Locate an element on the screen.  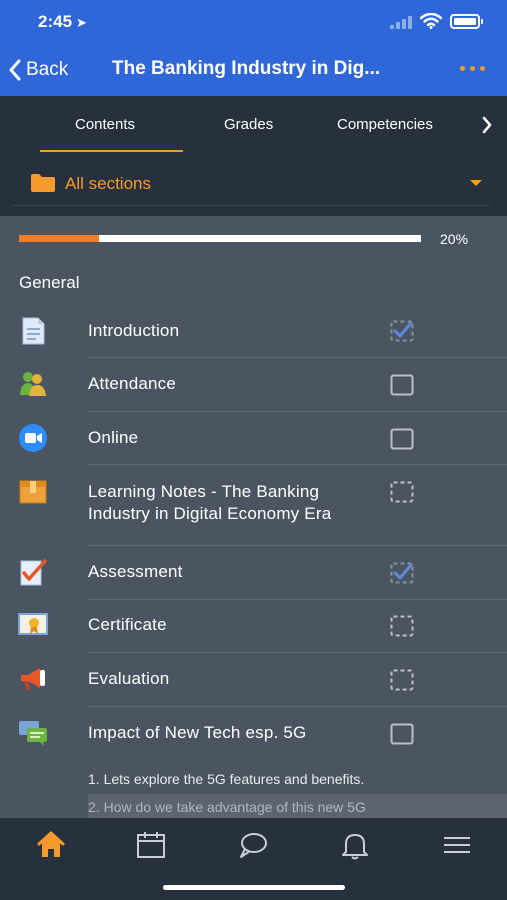
quiz-icon is located at coordinates (33, 572).